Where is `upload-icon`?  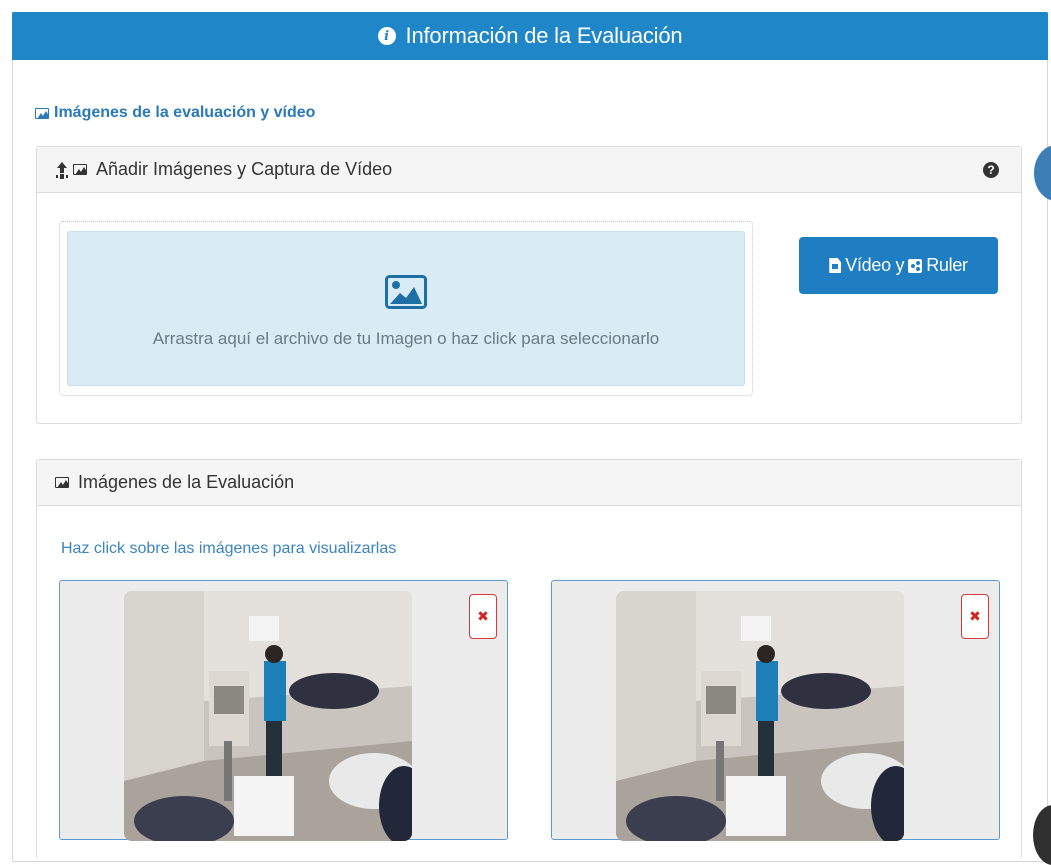
upload-icon is located at coordinates (62, 169).